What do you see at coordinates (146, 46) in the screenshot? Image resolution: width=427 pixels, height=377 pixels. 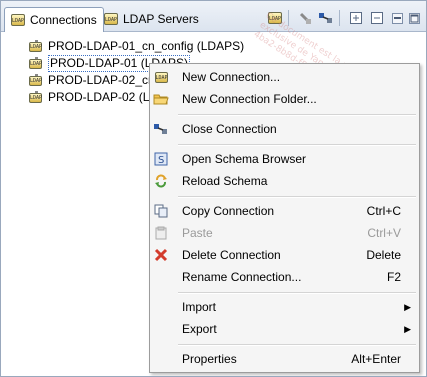 I see `tree-item-label: PROD-LDAP-01_cn_config (LDAPS)` at bounding box center [146, 46].